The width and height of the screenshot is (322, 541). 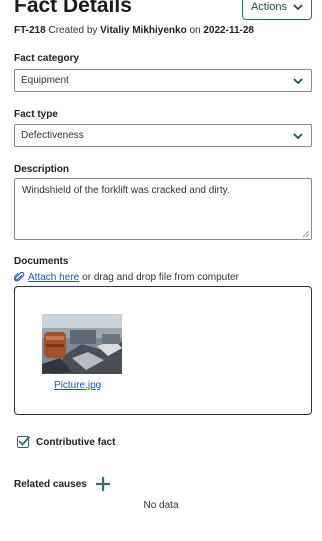 What do you see at coordinates (195, 30) in the screenshot?
I see `on-label: on` at bounding box center [195, 30].